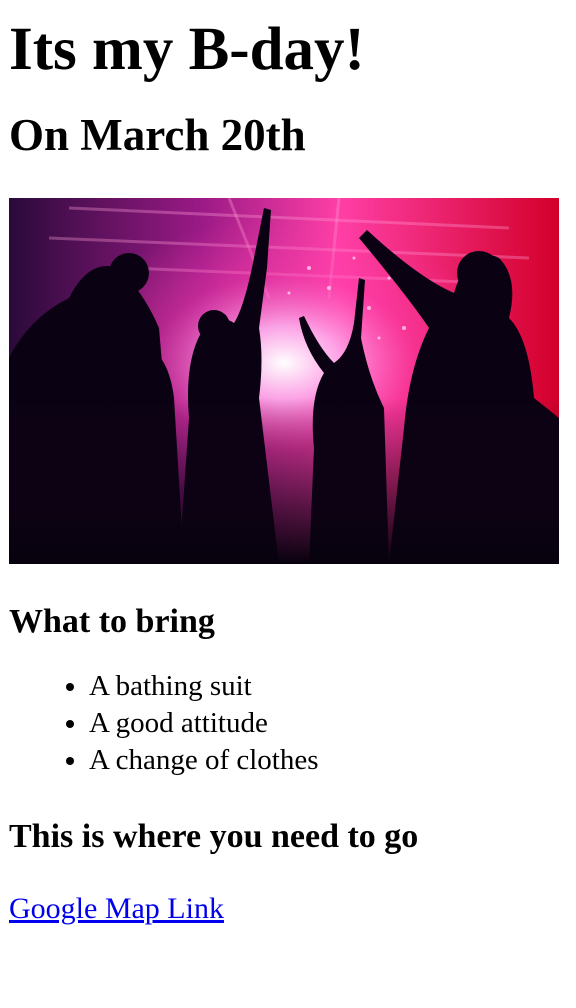 The image size is (576, 1008). I want to click on page-title: Its my B-day!, so click(187, 49).